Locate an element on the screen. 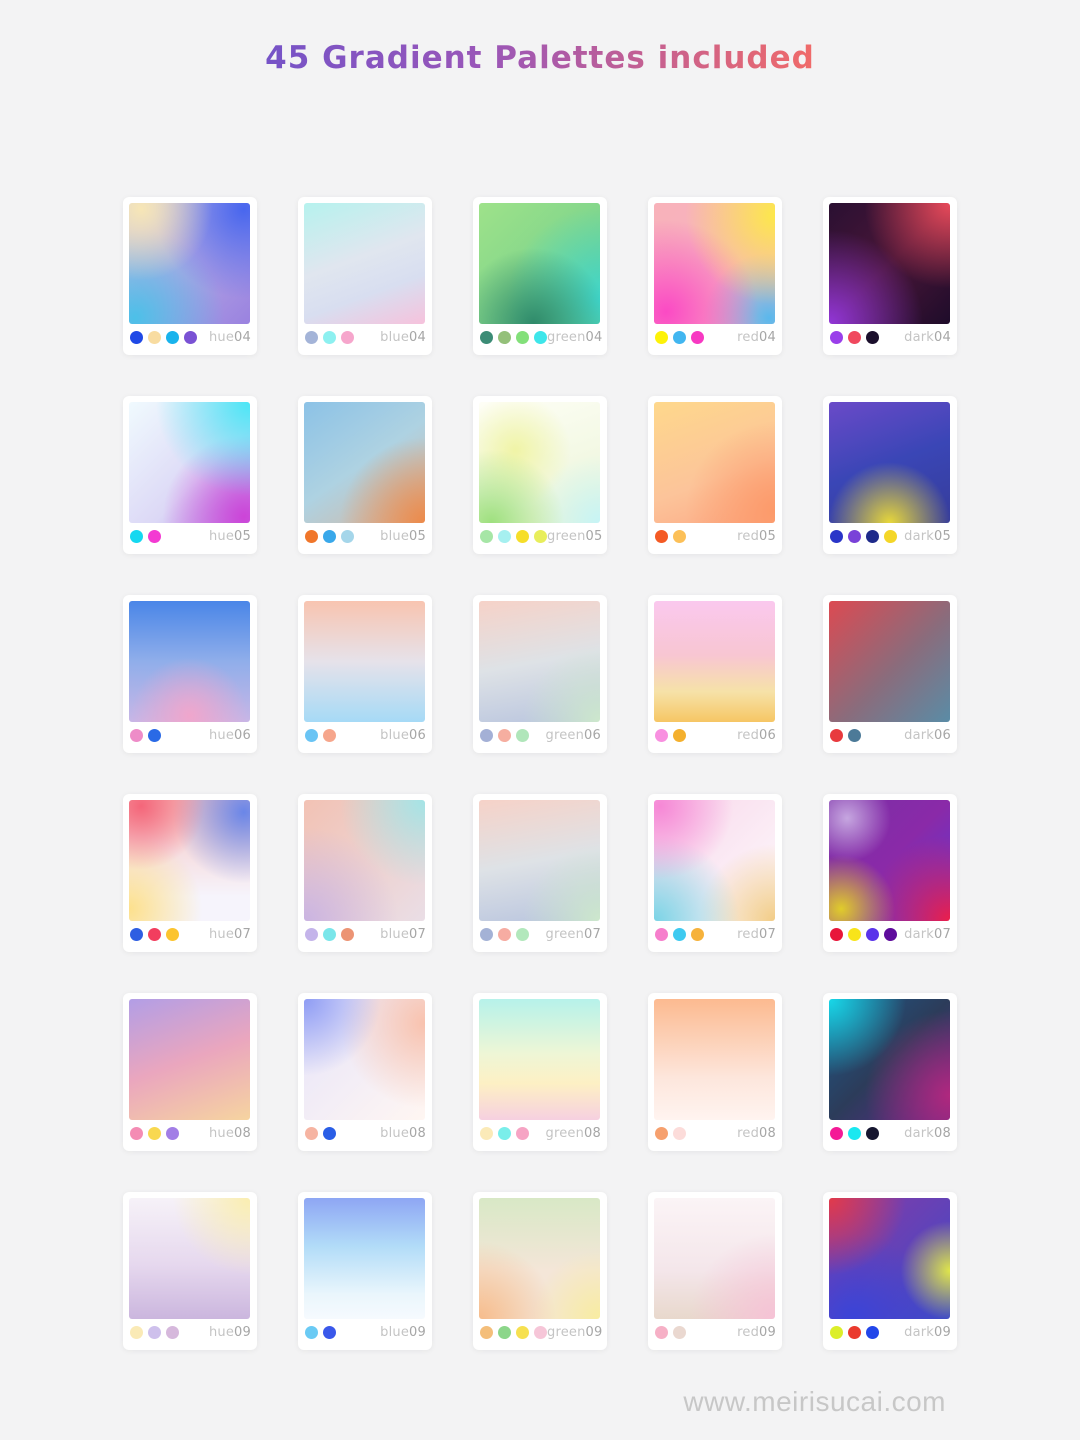  palette-card-blue04: blue04 is located at coordinates (365, 276).